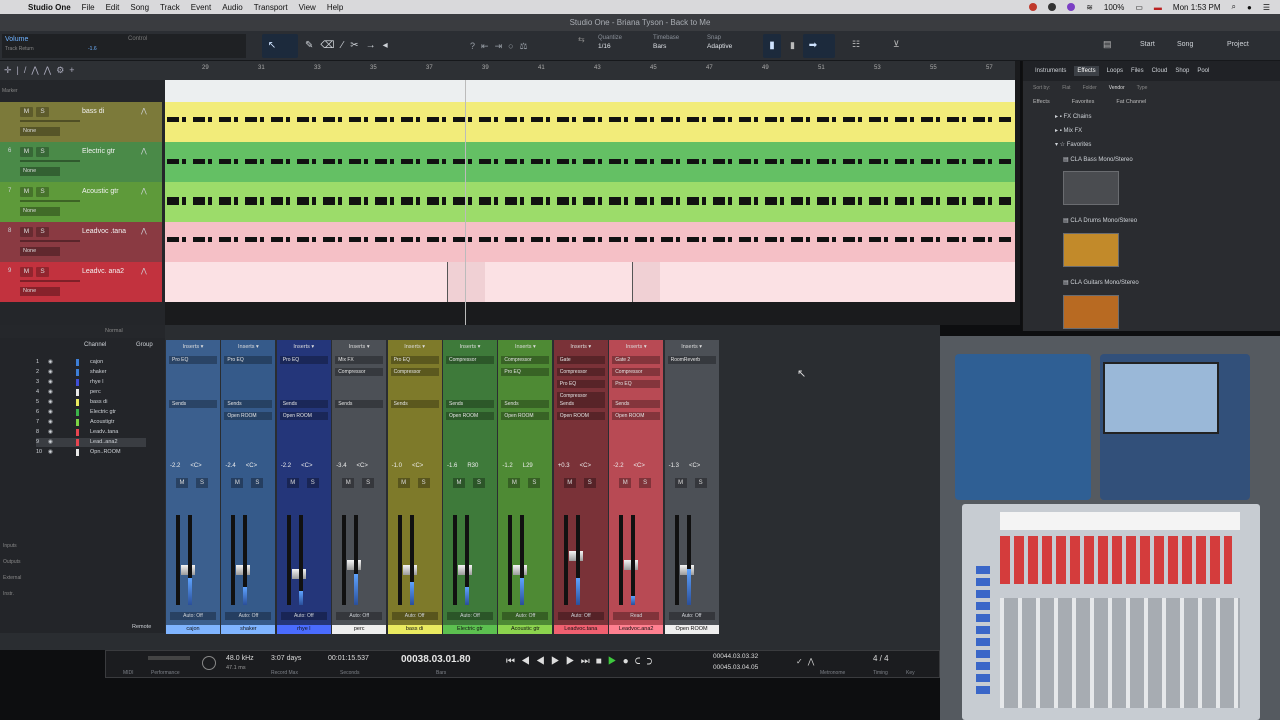  Describe the element at coordinates (114, 331) in the screenshot. I see `normal-label: Normal` at that location.